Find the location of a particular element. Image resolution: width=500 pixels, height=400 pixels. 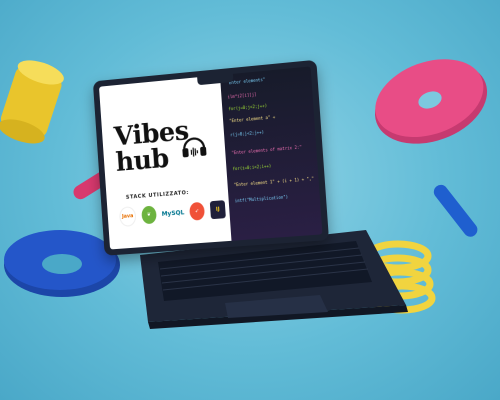

code-line: r(j=0;j<2;j++) is located at coordinates (247, 133).